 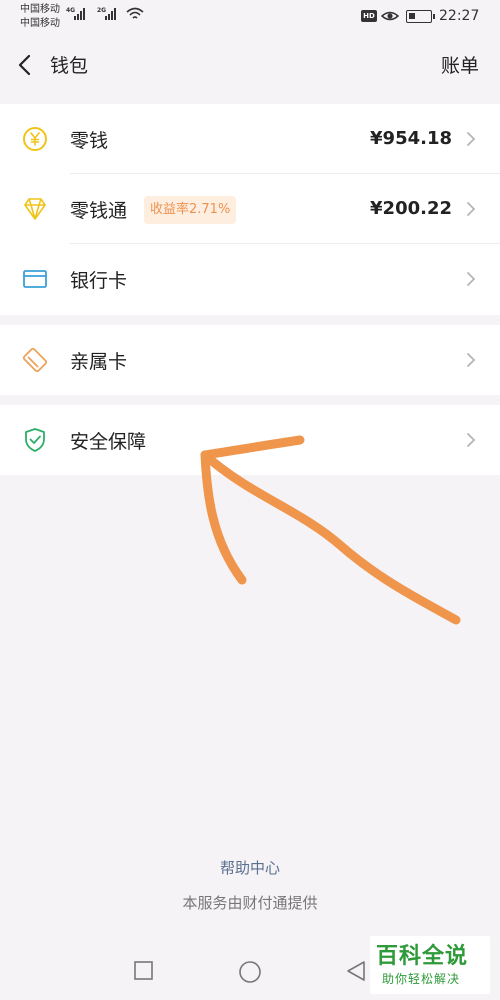 I want to click on header: 钱包 账单, so click(x=250, y=65).